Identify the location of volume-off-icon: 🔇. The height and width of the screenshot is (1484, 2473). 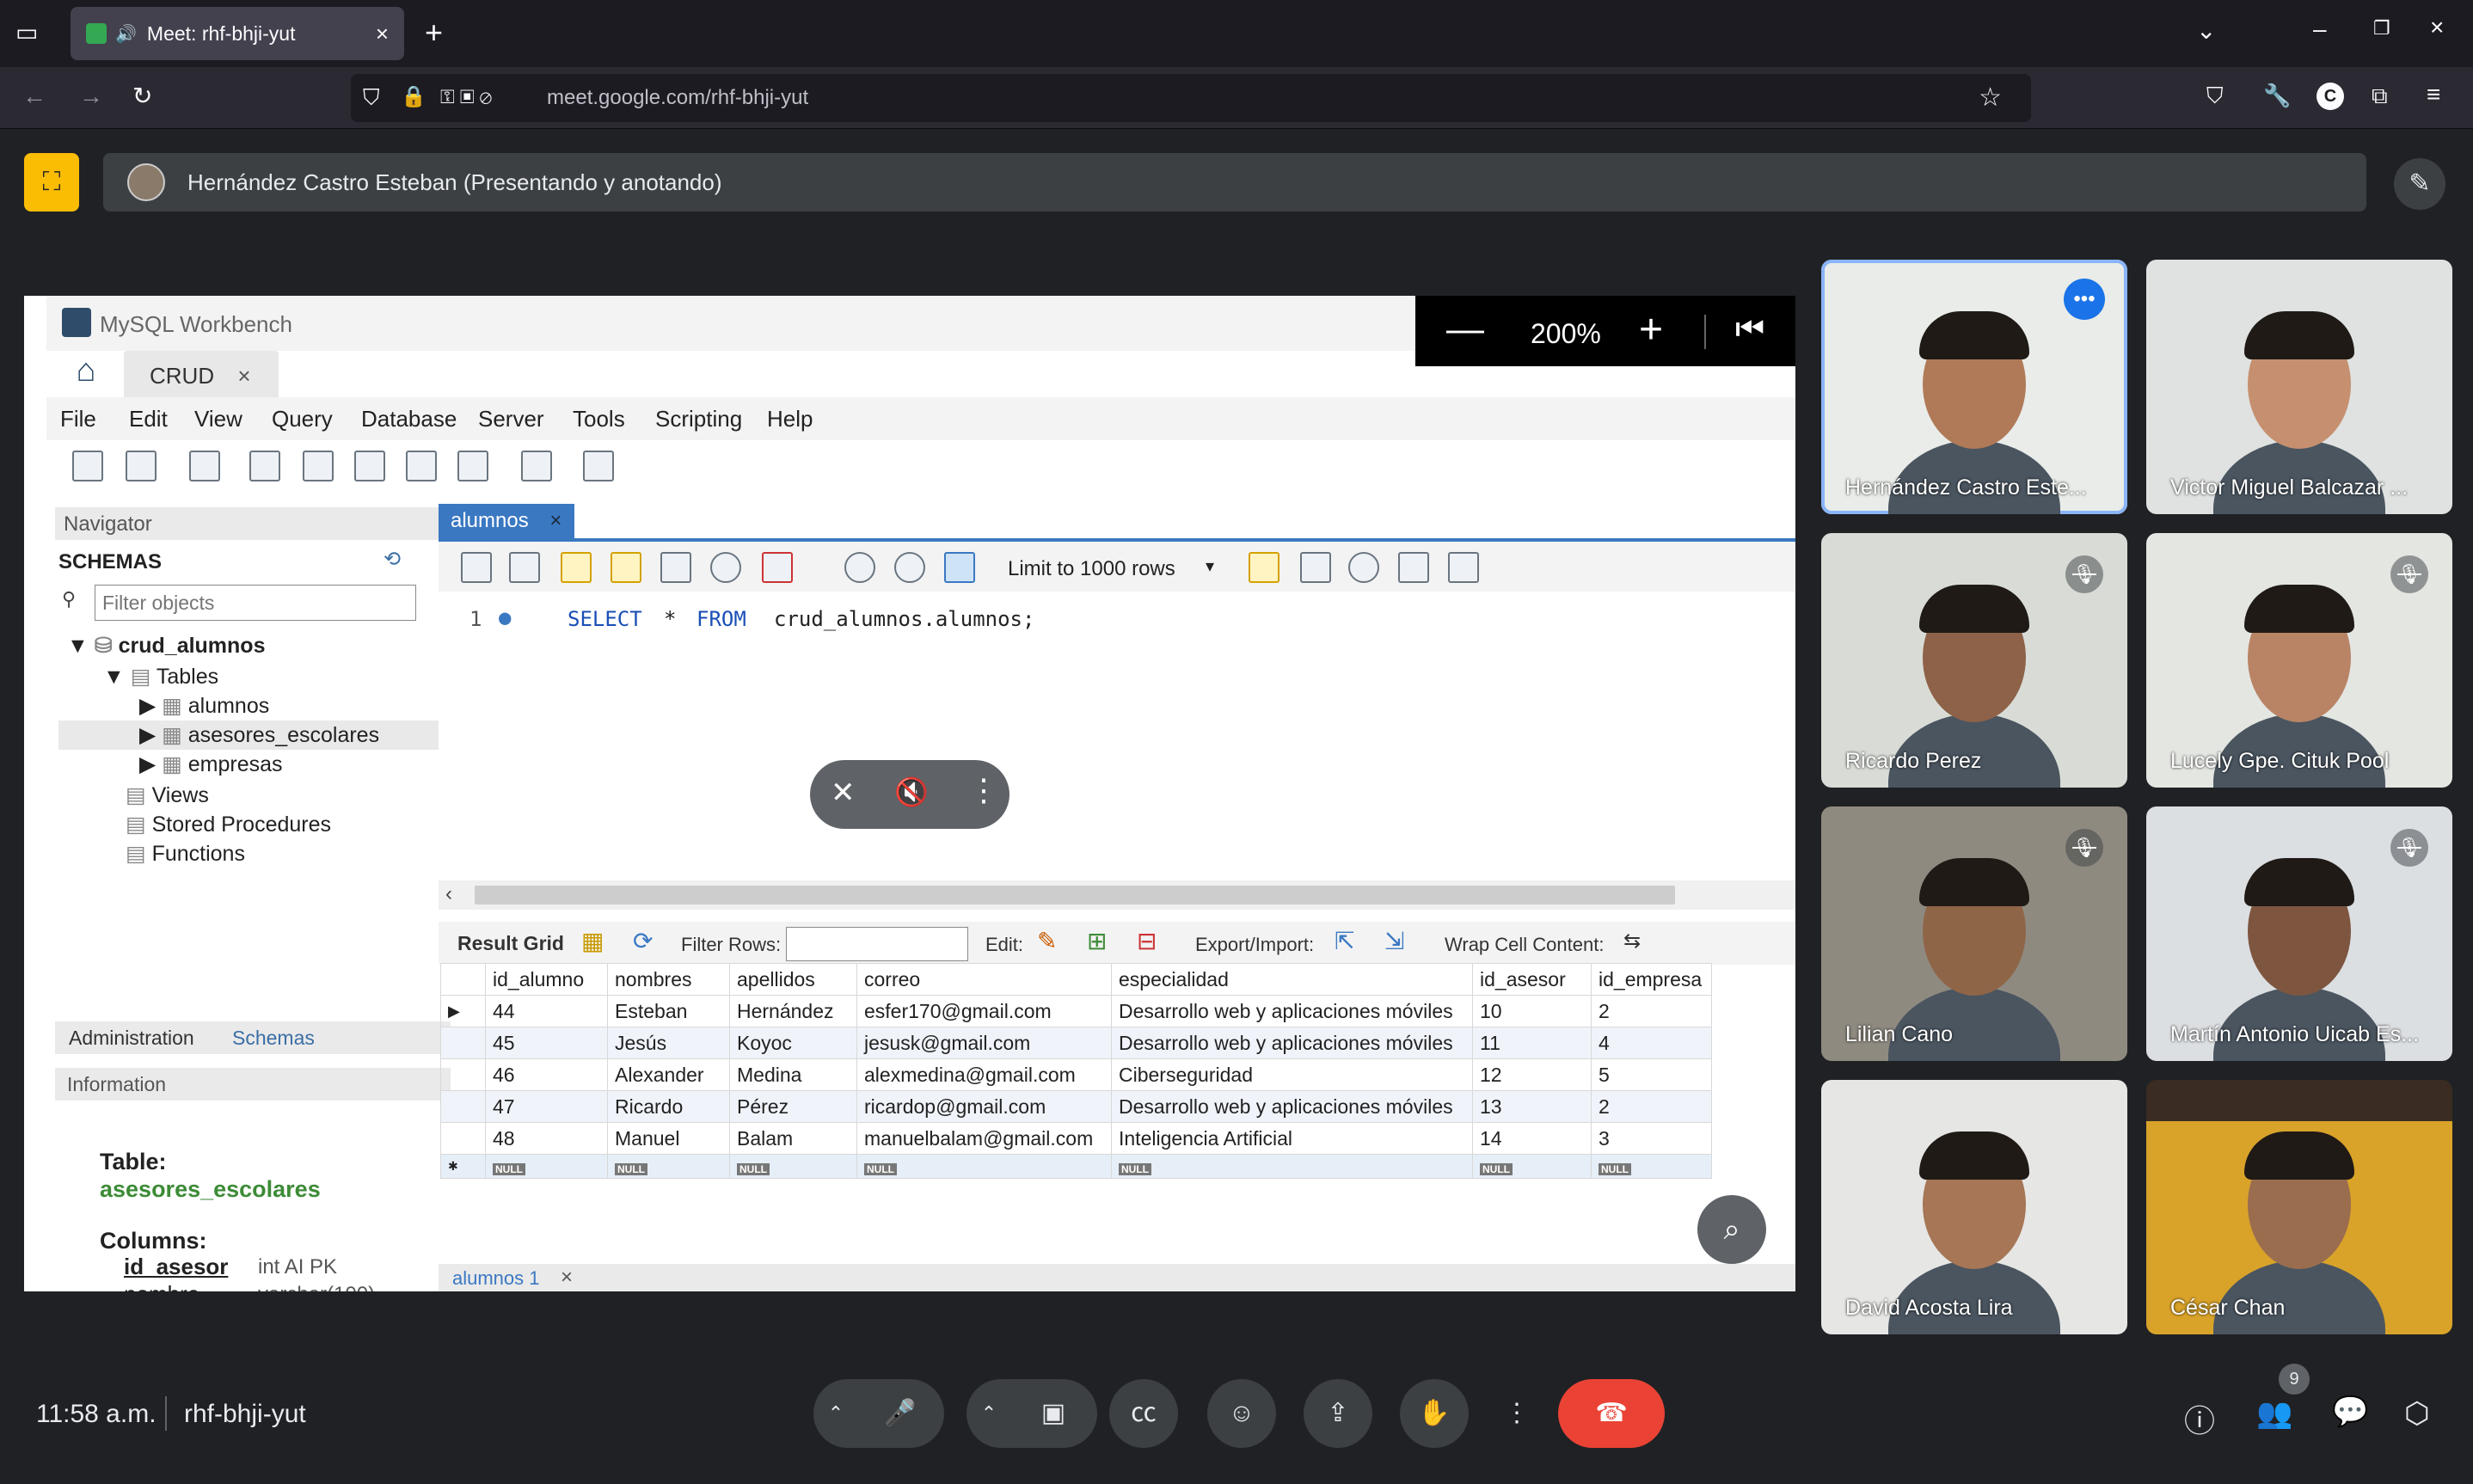
(911, 792).